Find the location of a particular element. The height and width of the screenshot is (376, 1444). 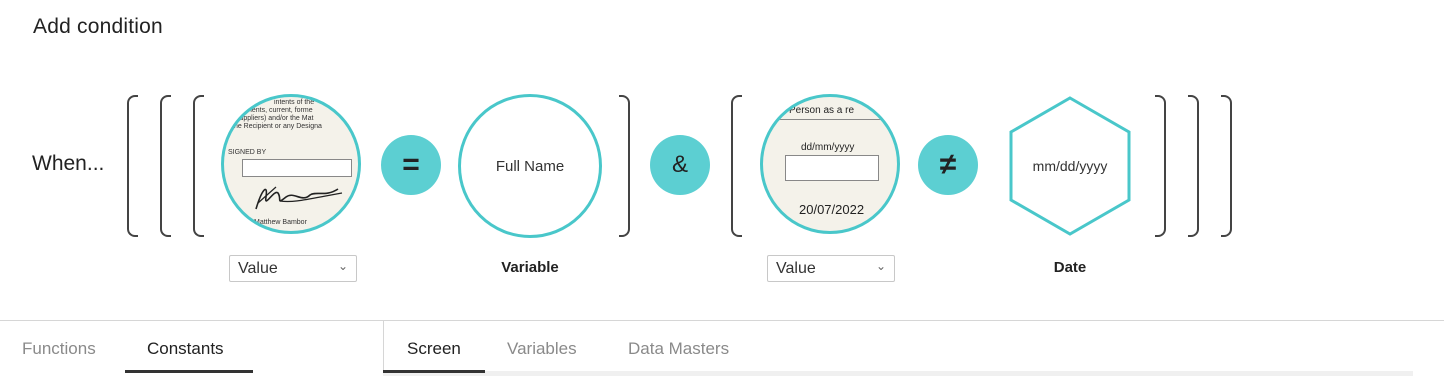

joiner-symbol: & is located at coordinates (679, 164).